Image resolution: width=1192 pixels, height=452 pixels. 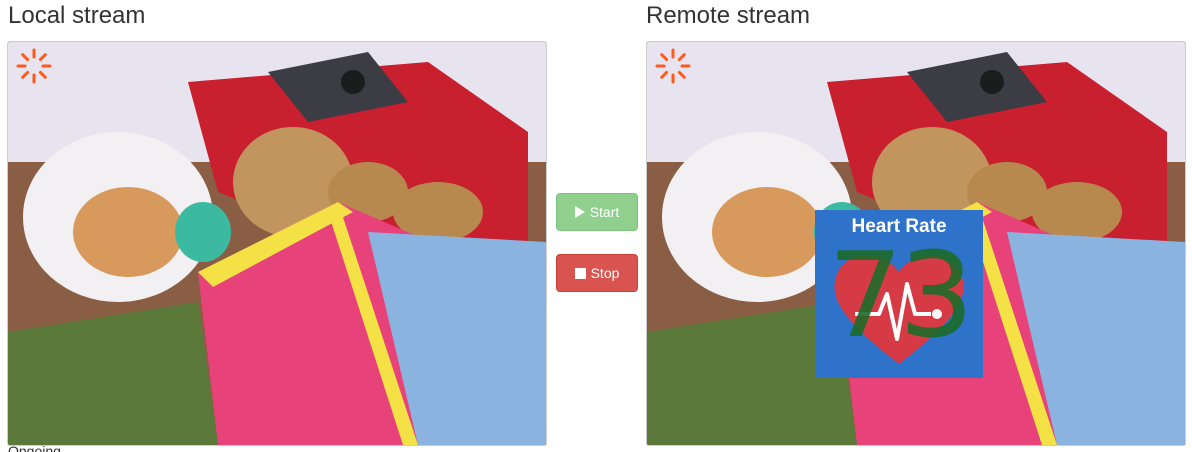 I want to click on start-button: Start, so click(x=597, y=212).